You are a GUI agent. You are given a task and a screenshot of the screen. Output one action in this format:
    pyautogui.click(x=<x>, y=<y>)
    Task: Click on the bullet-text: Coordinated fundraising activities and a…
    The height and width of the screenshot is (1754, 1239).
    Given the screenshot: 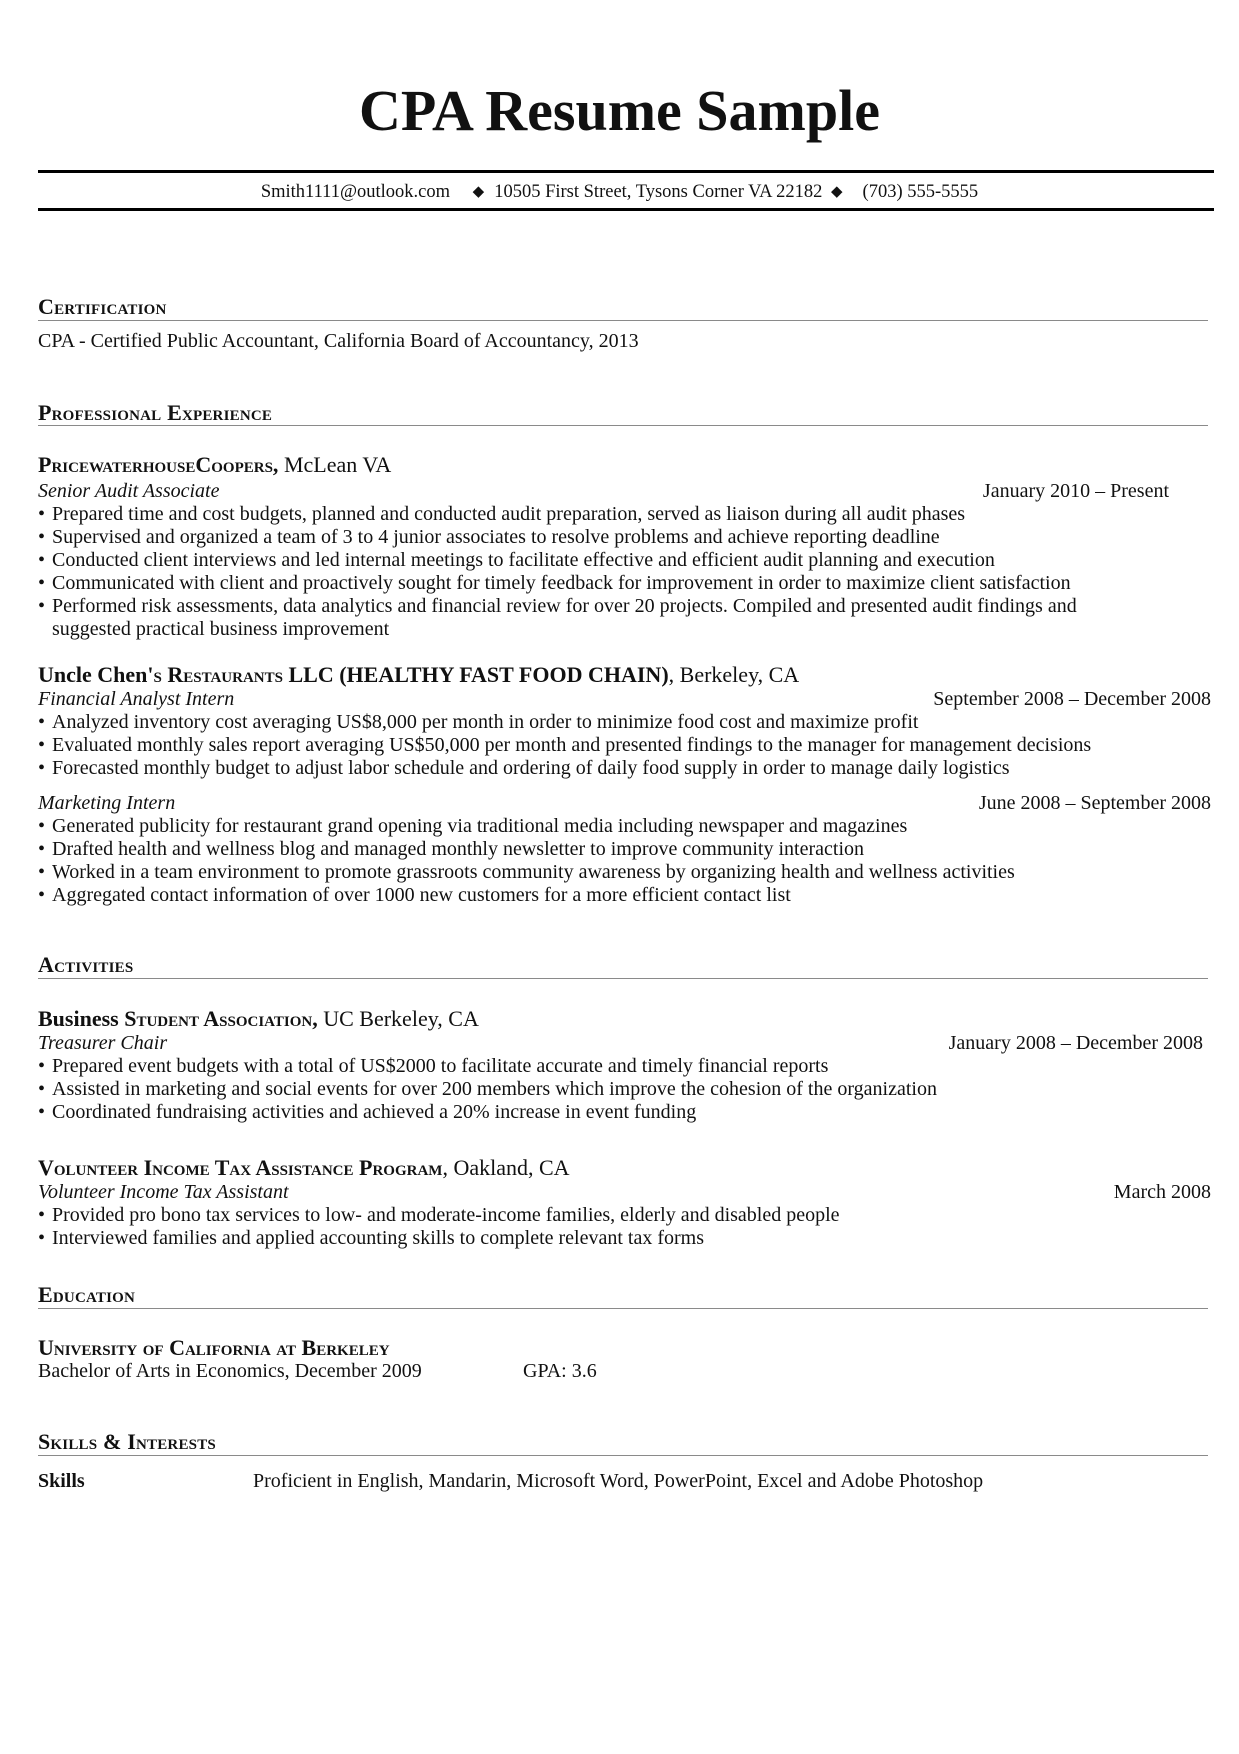 What is the action you would take?
    pyautogui.click(x=374, y=1112)
    